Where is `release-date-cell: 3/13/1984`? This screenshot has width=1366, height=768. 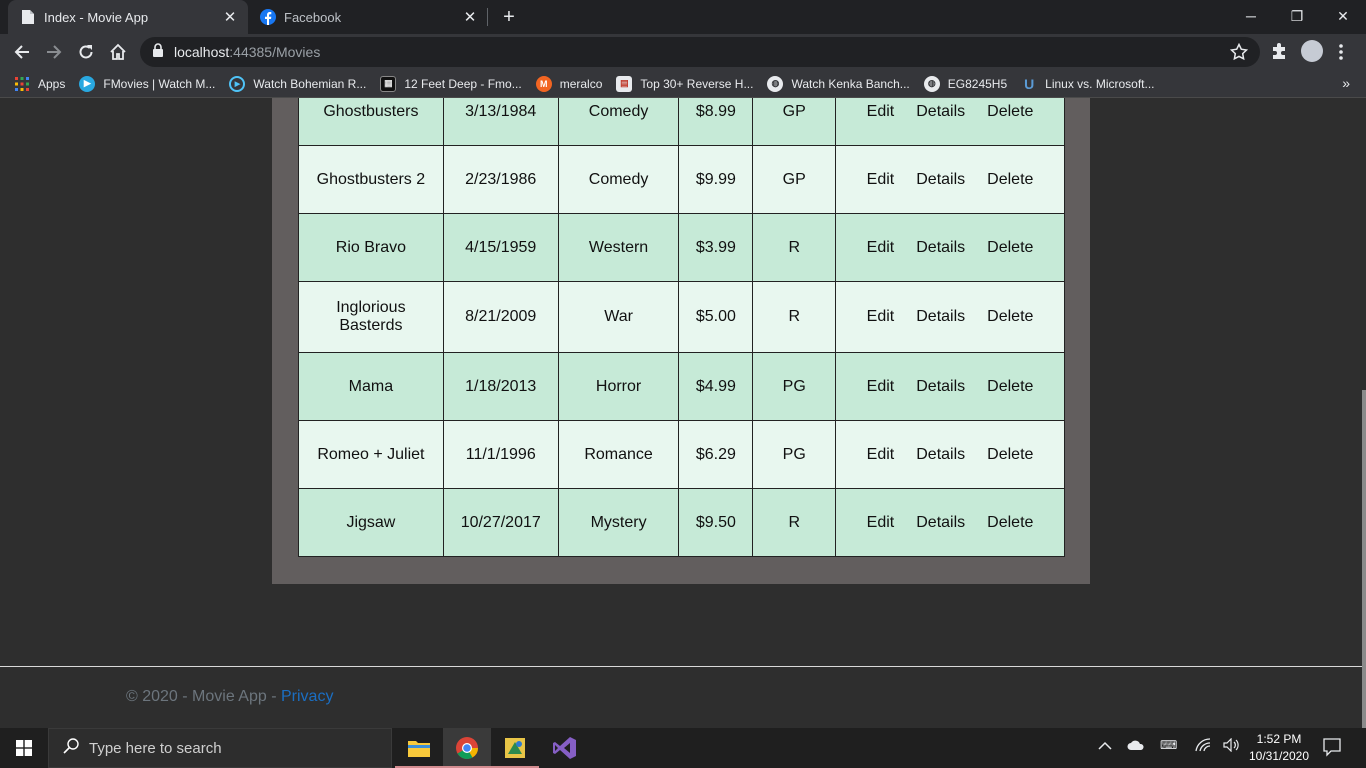 release-date-cell: 3/13/1984 is located at coordinates (500, 122).